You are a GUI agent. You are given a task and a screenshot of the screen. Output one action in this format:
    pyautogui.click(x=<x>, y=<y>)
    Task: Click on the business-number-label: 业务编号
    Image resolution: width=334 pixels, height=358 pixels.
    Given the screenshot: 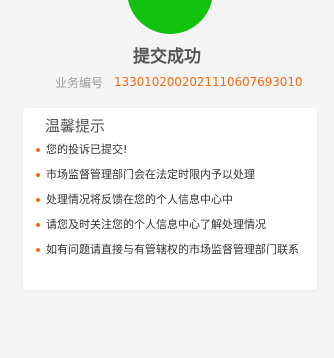 What is the action you would take?
    pyautogui.click(x=79, y=82)
    